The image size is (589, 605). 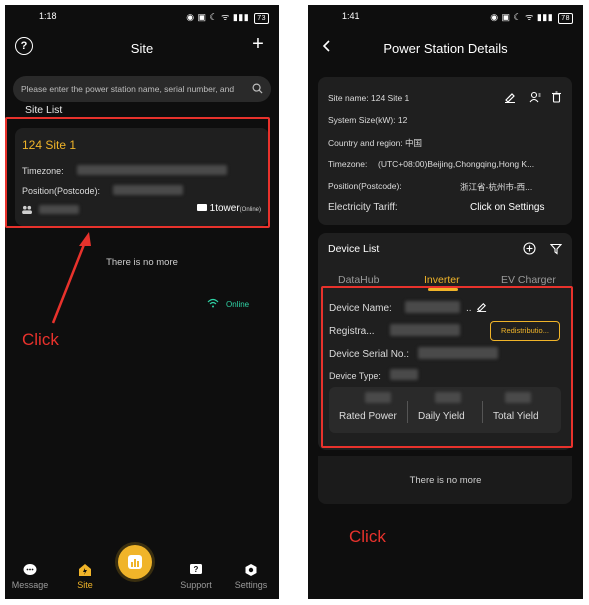 I want to click on delete-icon, so click(x=556, y=97).